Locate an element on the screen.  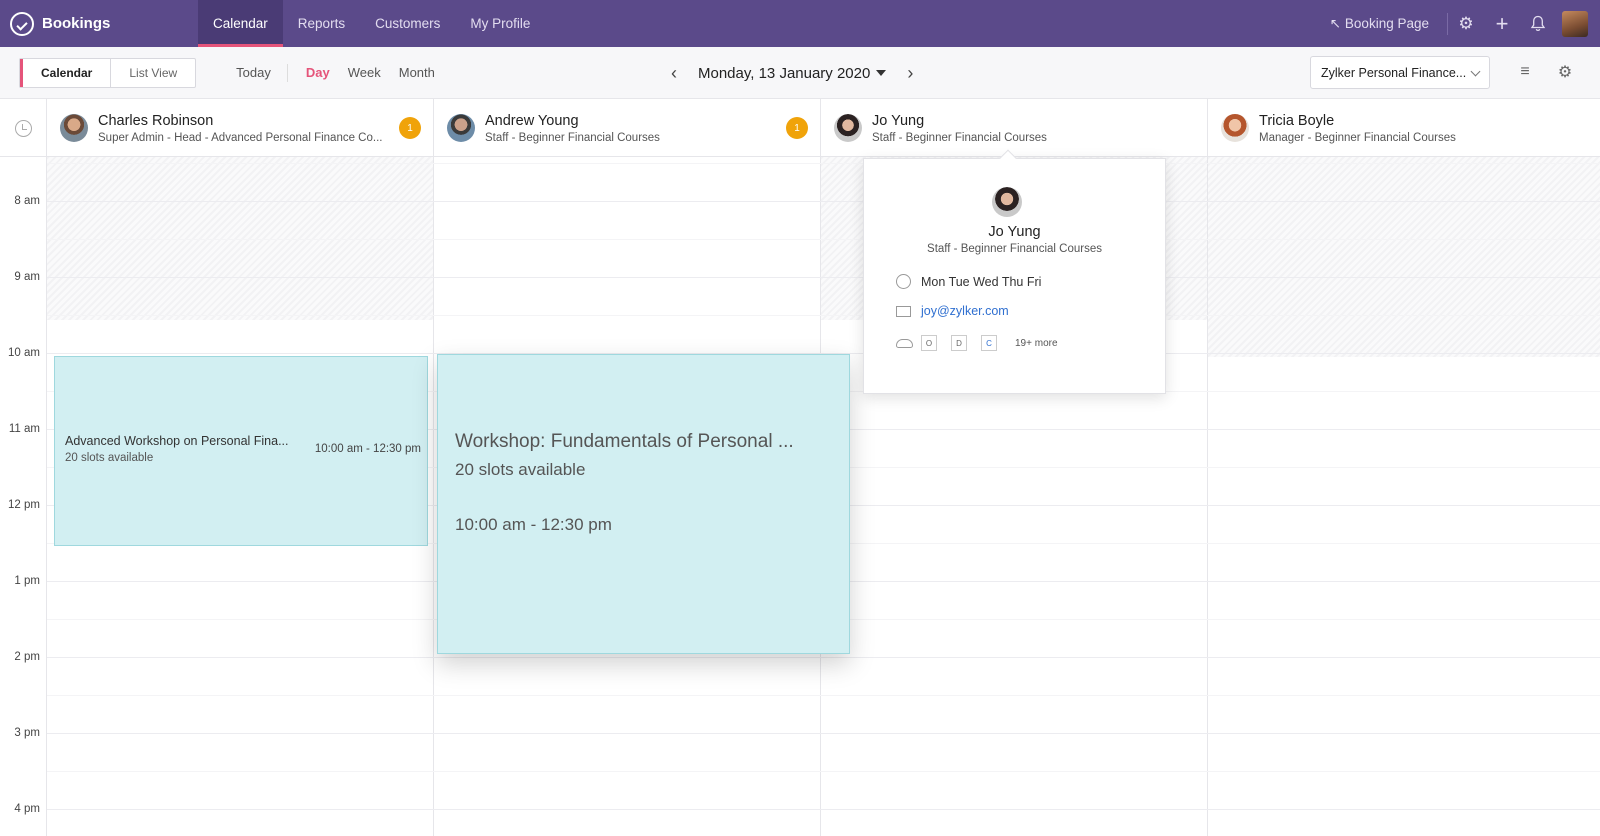
time-label: 12 pm is located at coordinates (24, 505).